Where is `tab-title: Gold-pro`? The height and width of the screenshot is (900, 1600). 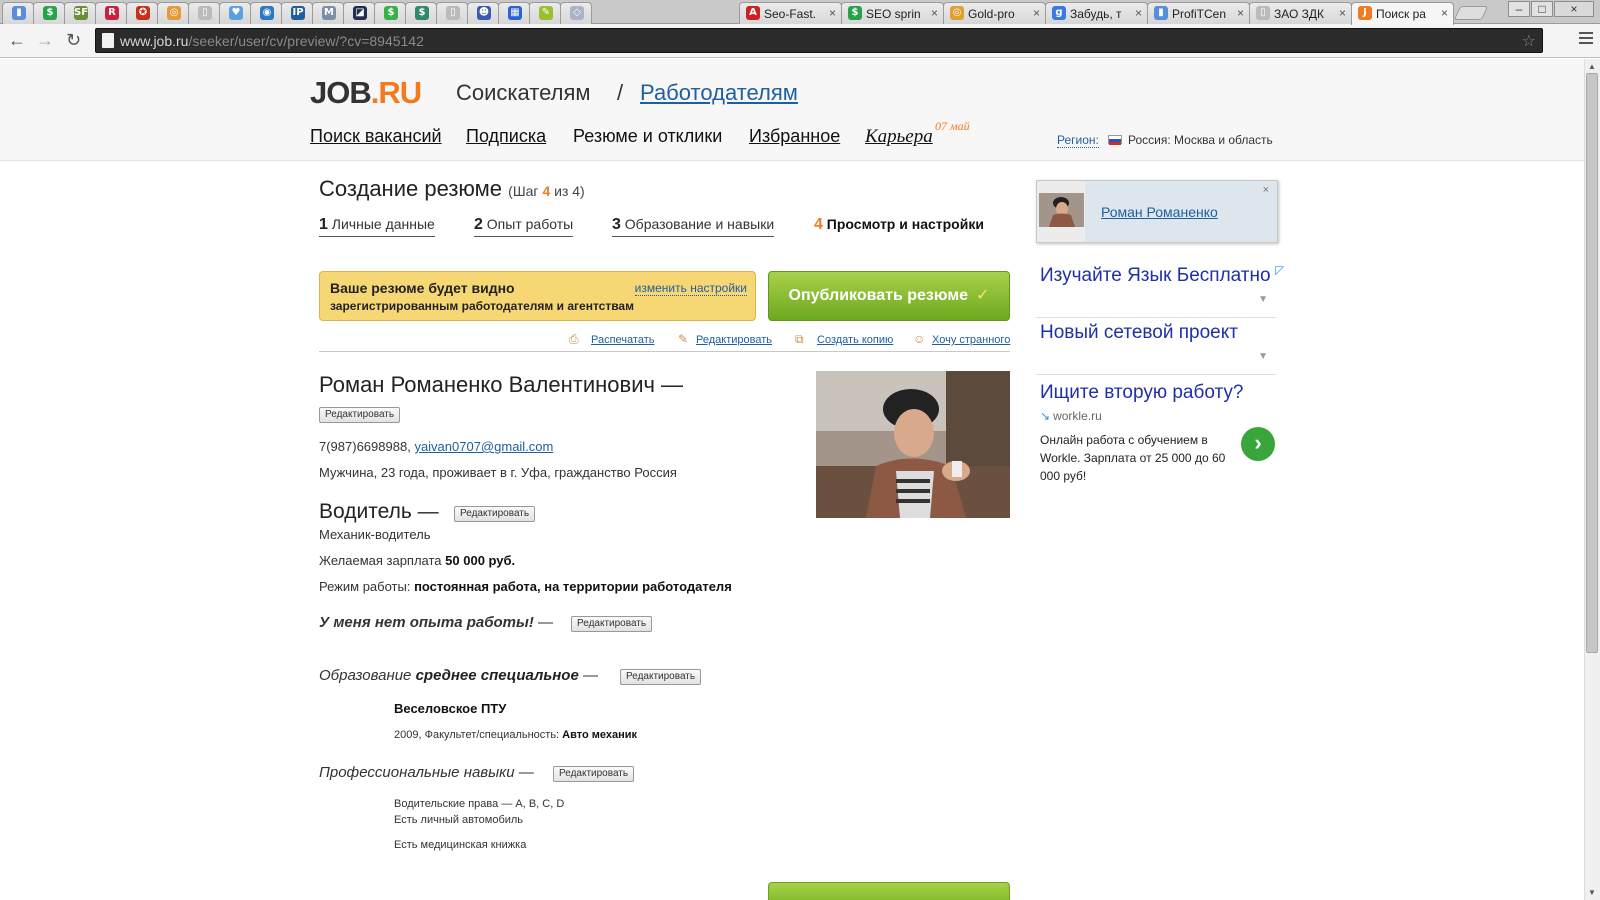 tab-title: Gold-pro is located at coordinates (991, 14).